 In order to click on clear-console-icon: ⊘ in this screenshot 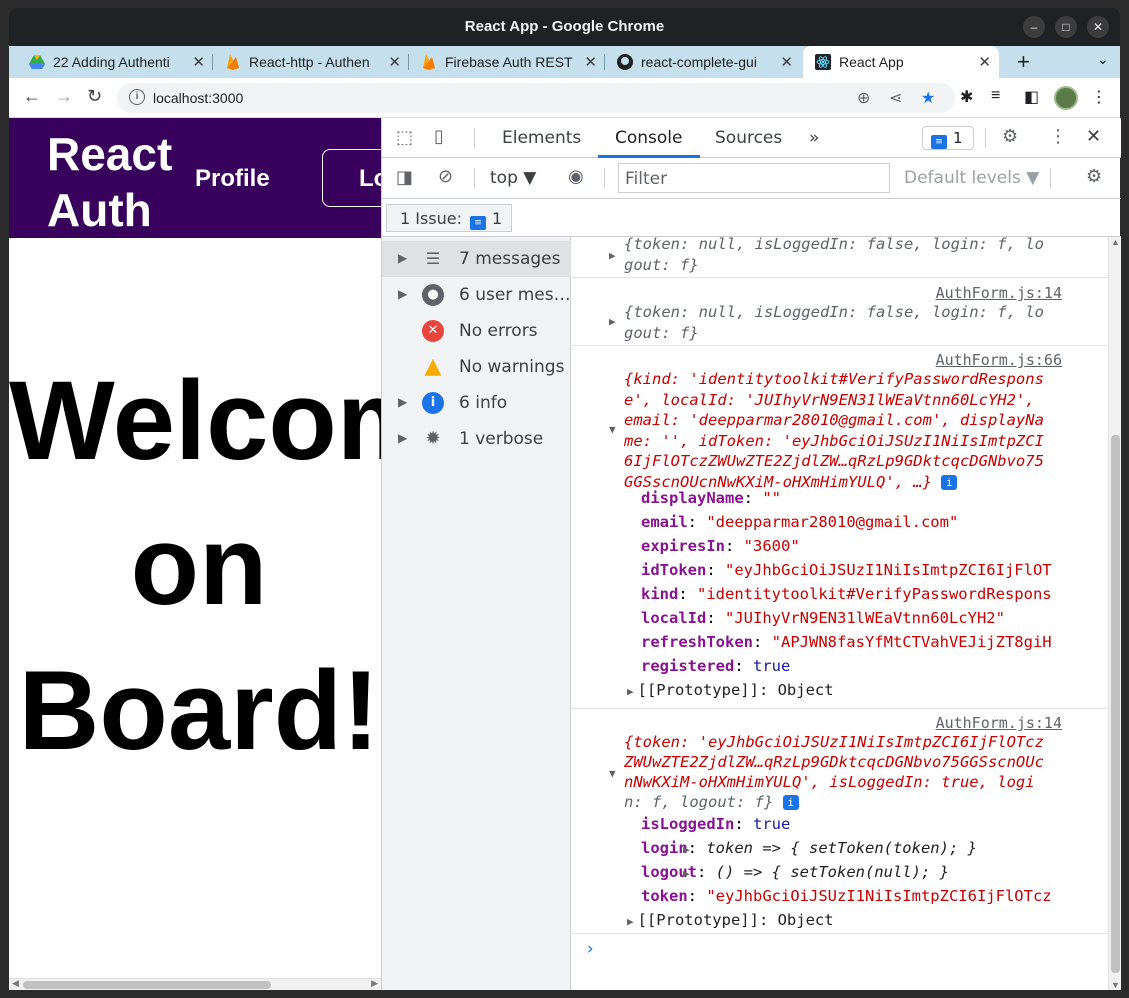, I will do `click(445, 176)`.